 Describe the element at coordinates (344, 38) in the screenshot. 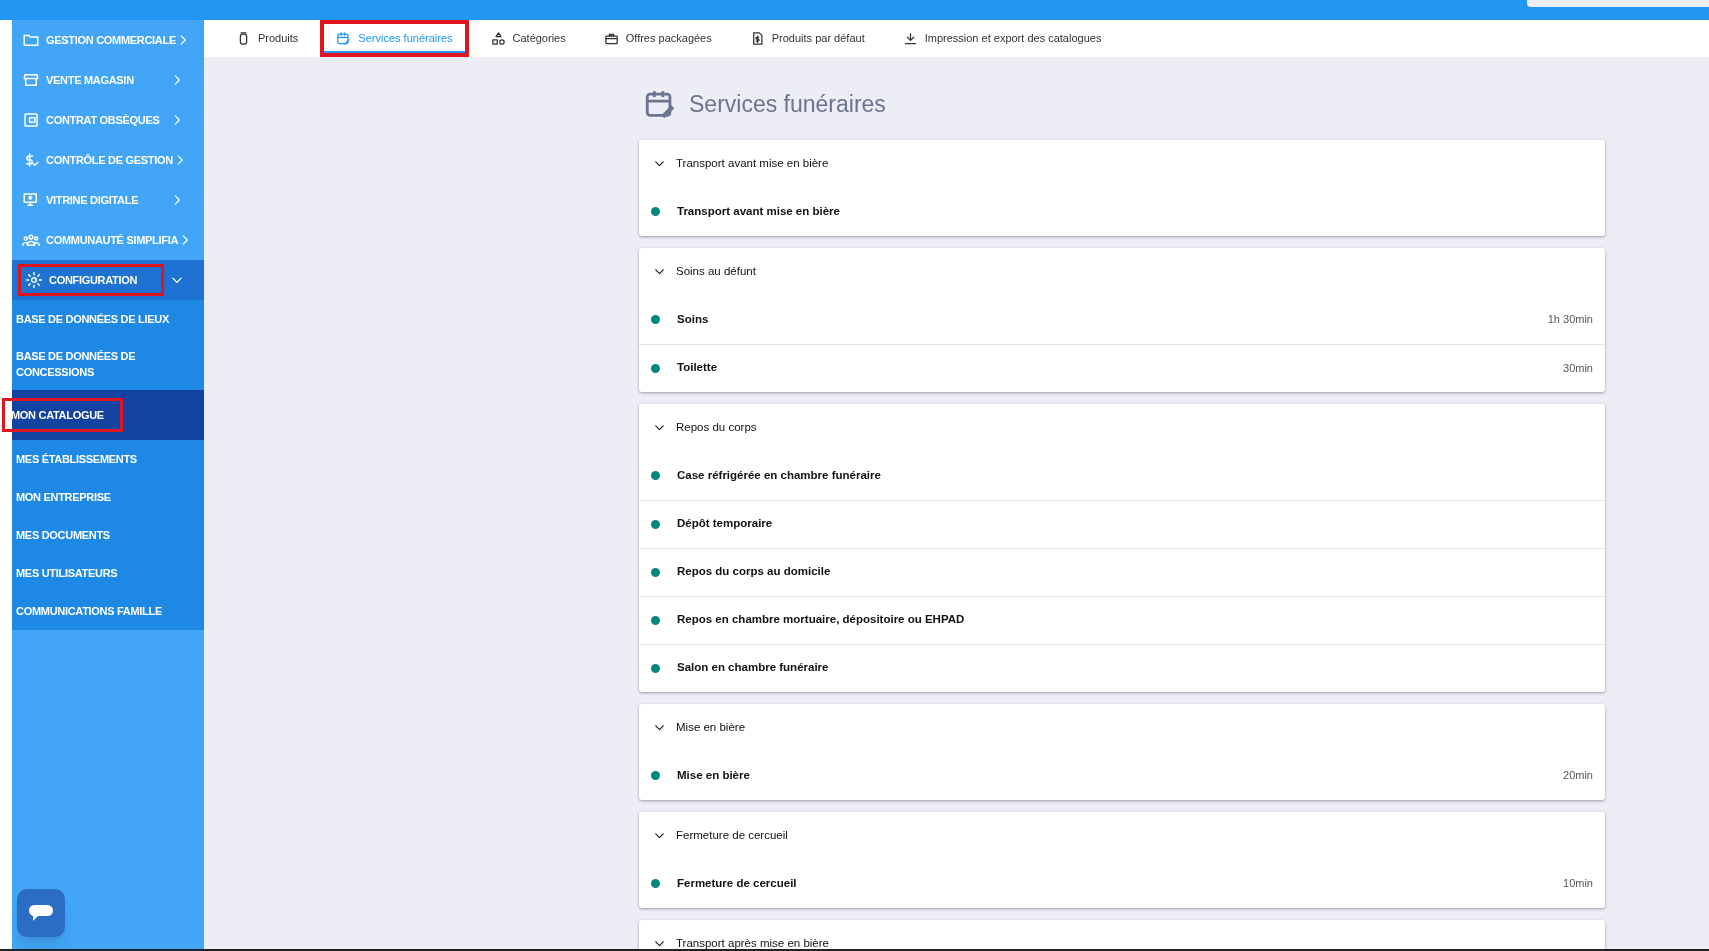

I see `calendar-edit-icon` at that location.